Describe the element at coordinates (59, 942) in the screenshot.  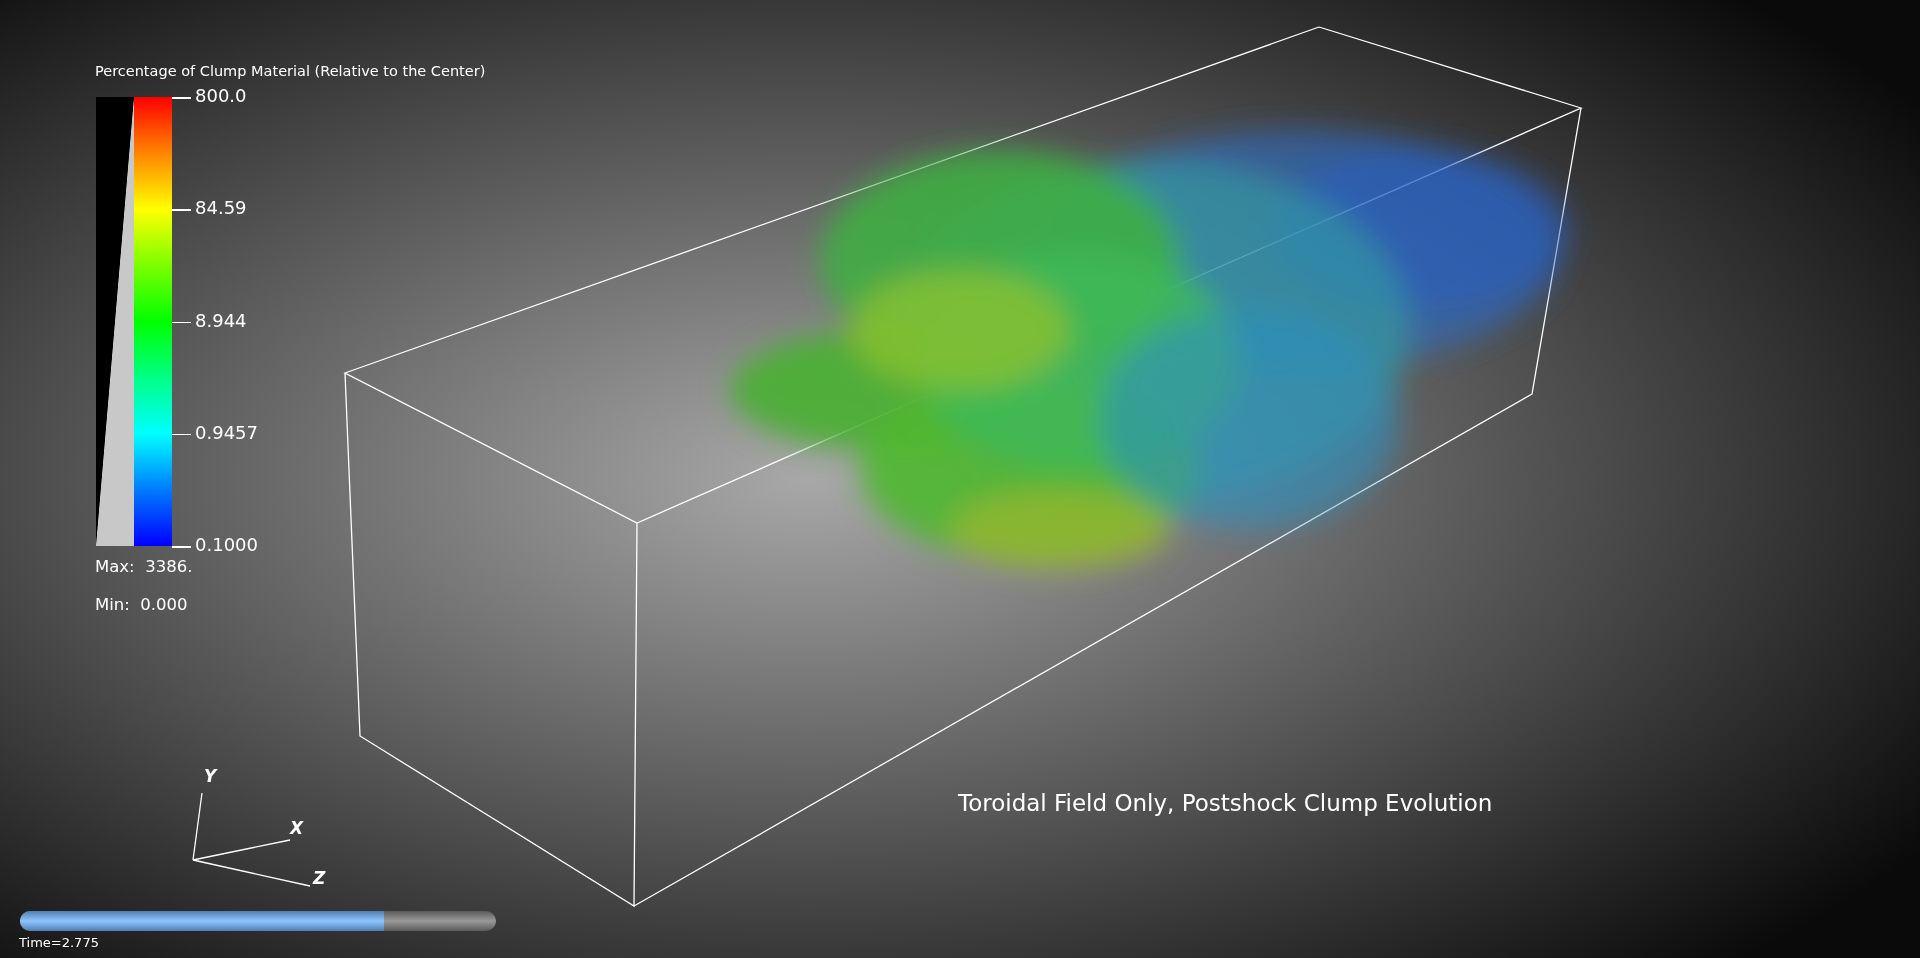
I see `time-label: Time=2.775` at that location.